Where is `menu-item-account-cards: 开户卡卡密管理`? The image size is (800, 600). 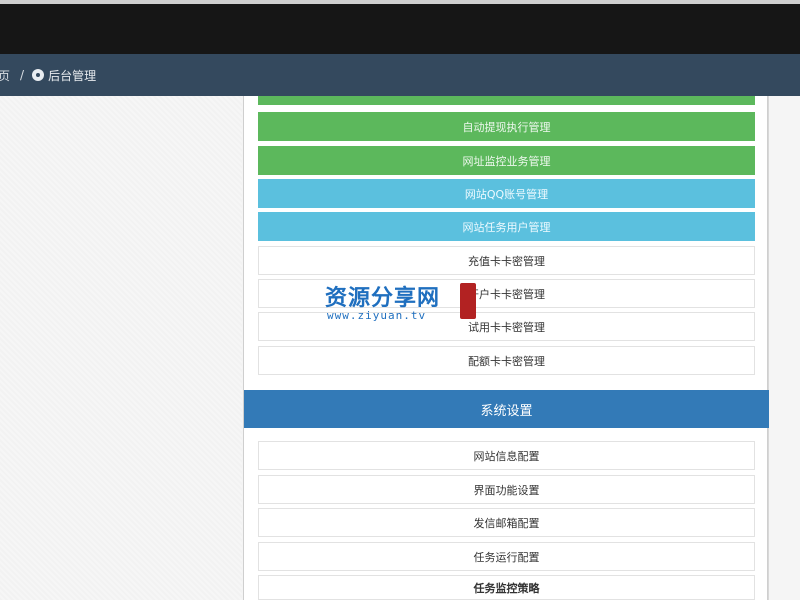 menu-item-account-cards: 开户卡卡密管理 is located at coordinates (506, 293).